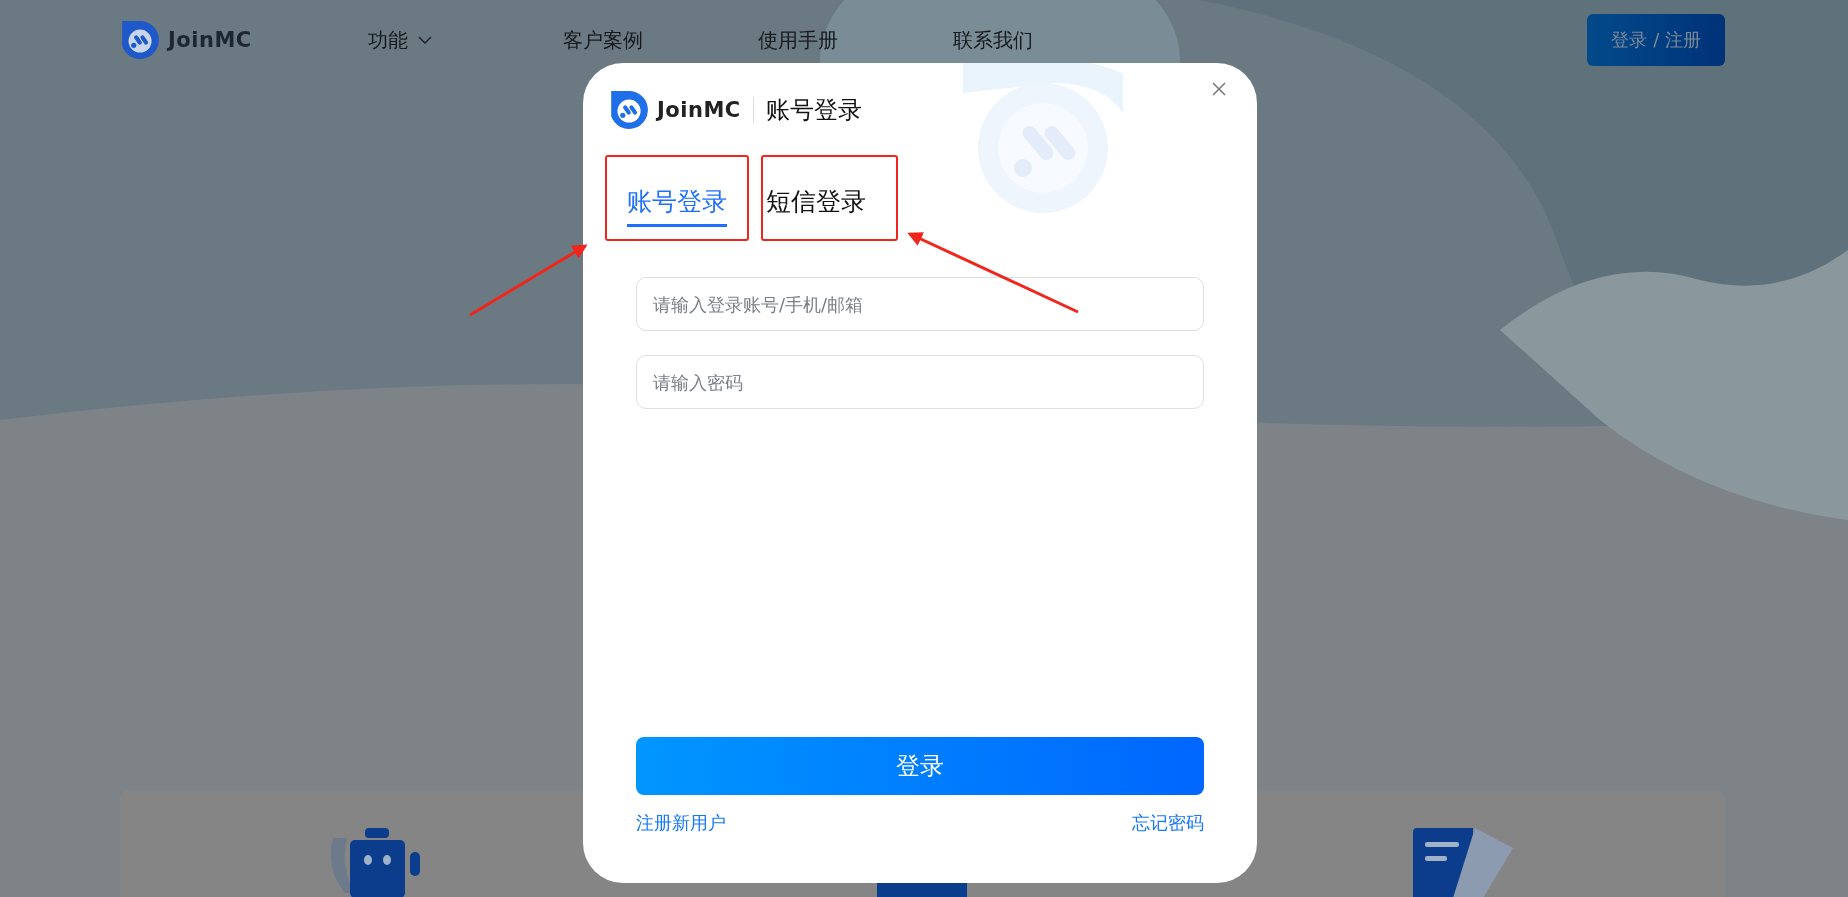  What do you see at coordinates (660, 40) in the screenshot?
I see `nav-link: 客户案例` at bounding box center [660, 40].